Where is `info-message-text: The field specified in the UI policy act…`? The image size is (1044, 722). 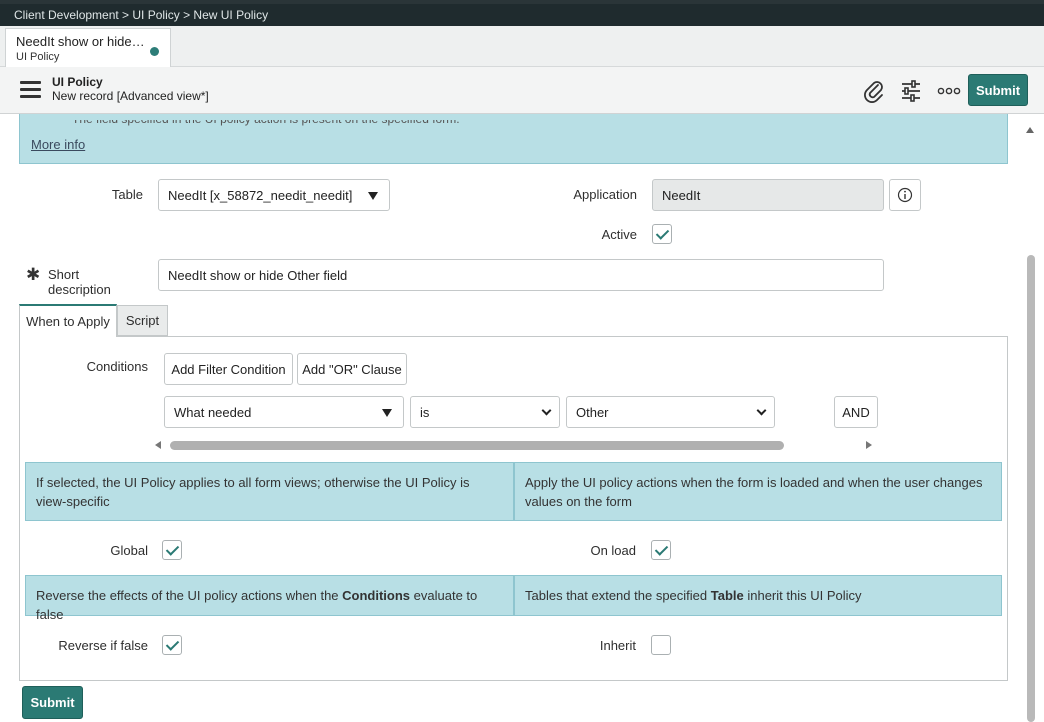
info-message-text: The field specified in the UI policy act… is located at coordinates (266, 119).